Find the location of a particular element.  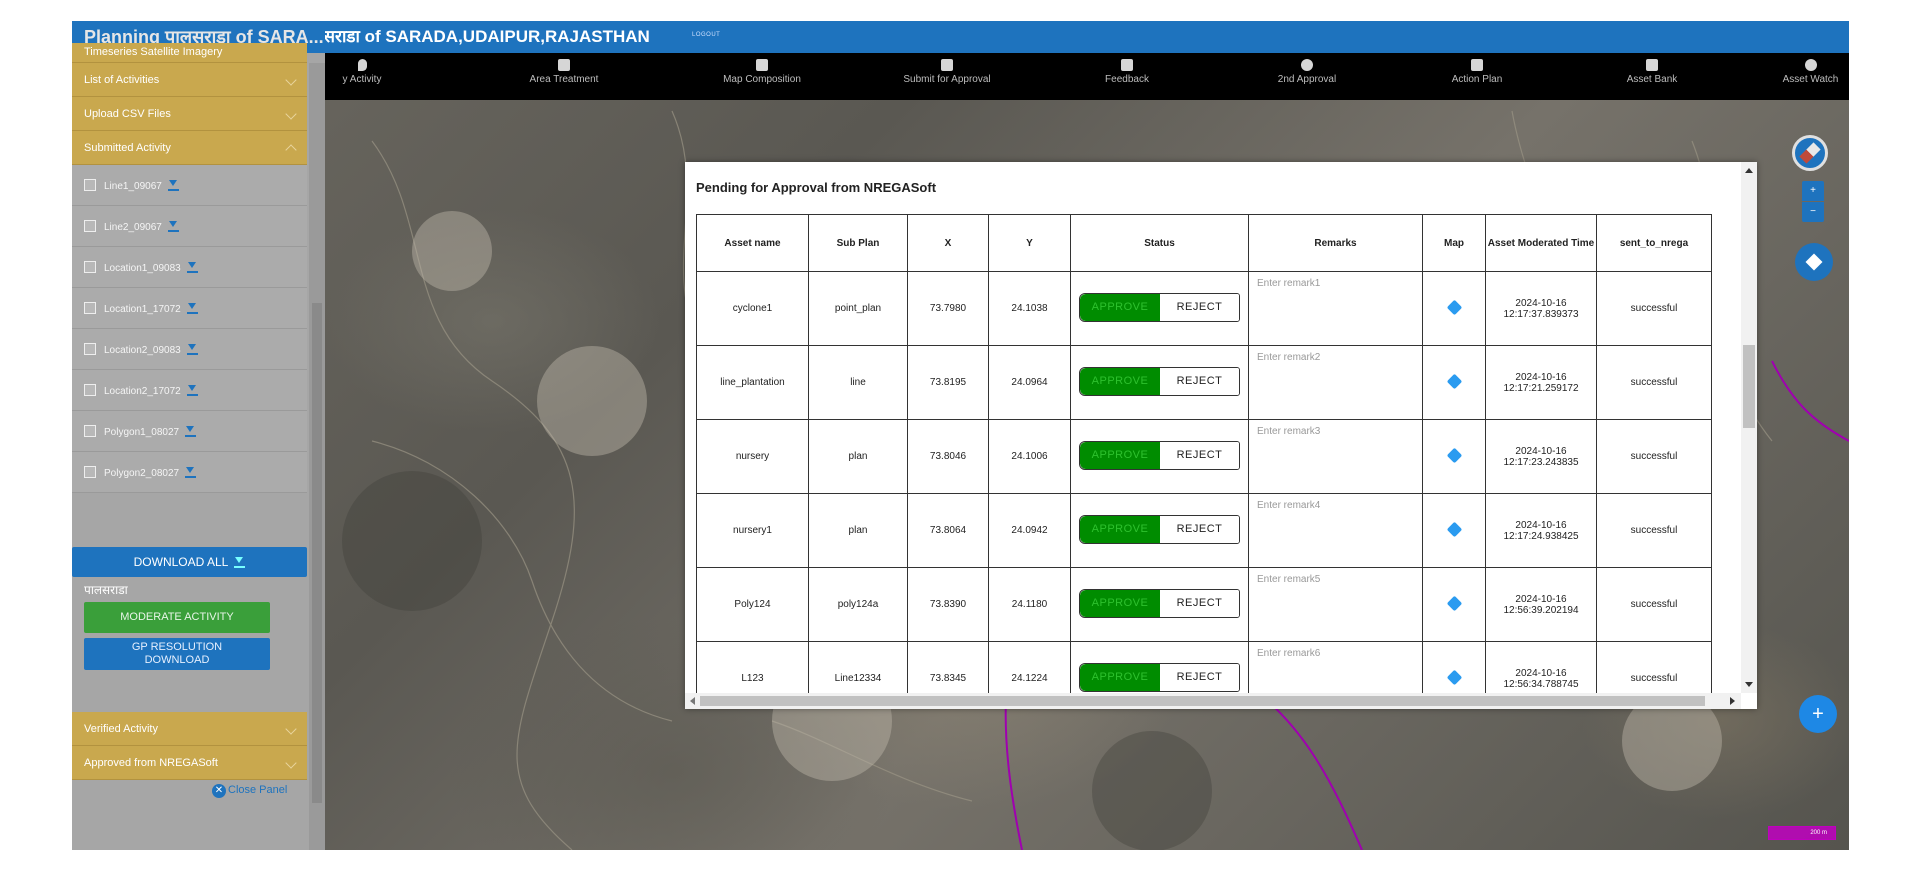

accordion-timeseries-imagery: Timeseries Satellite Imagery is located at coordinates (189, 53).